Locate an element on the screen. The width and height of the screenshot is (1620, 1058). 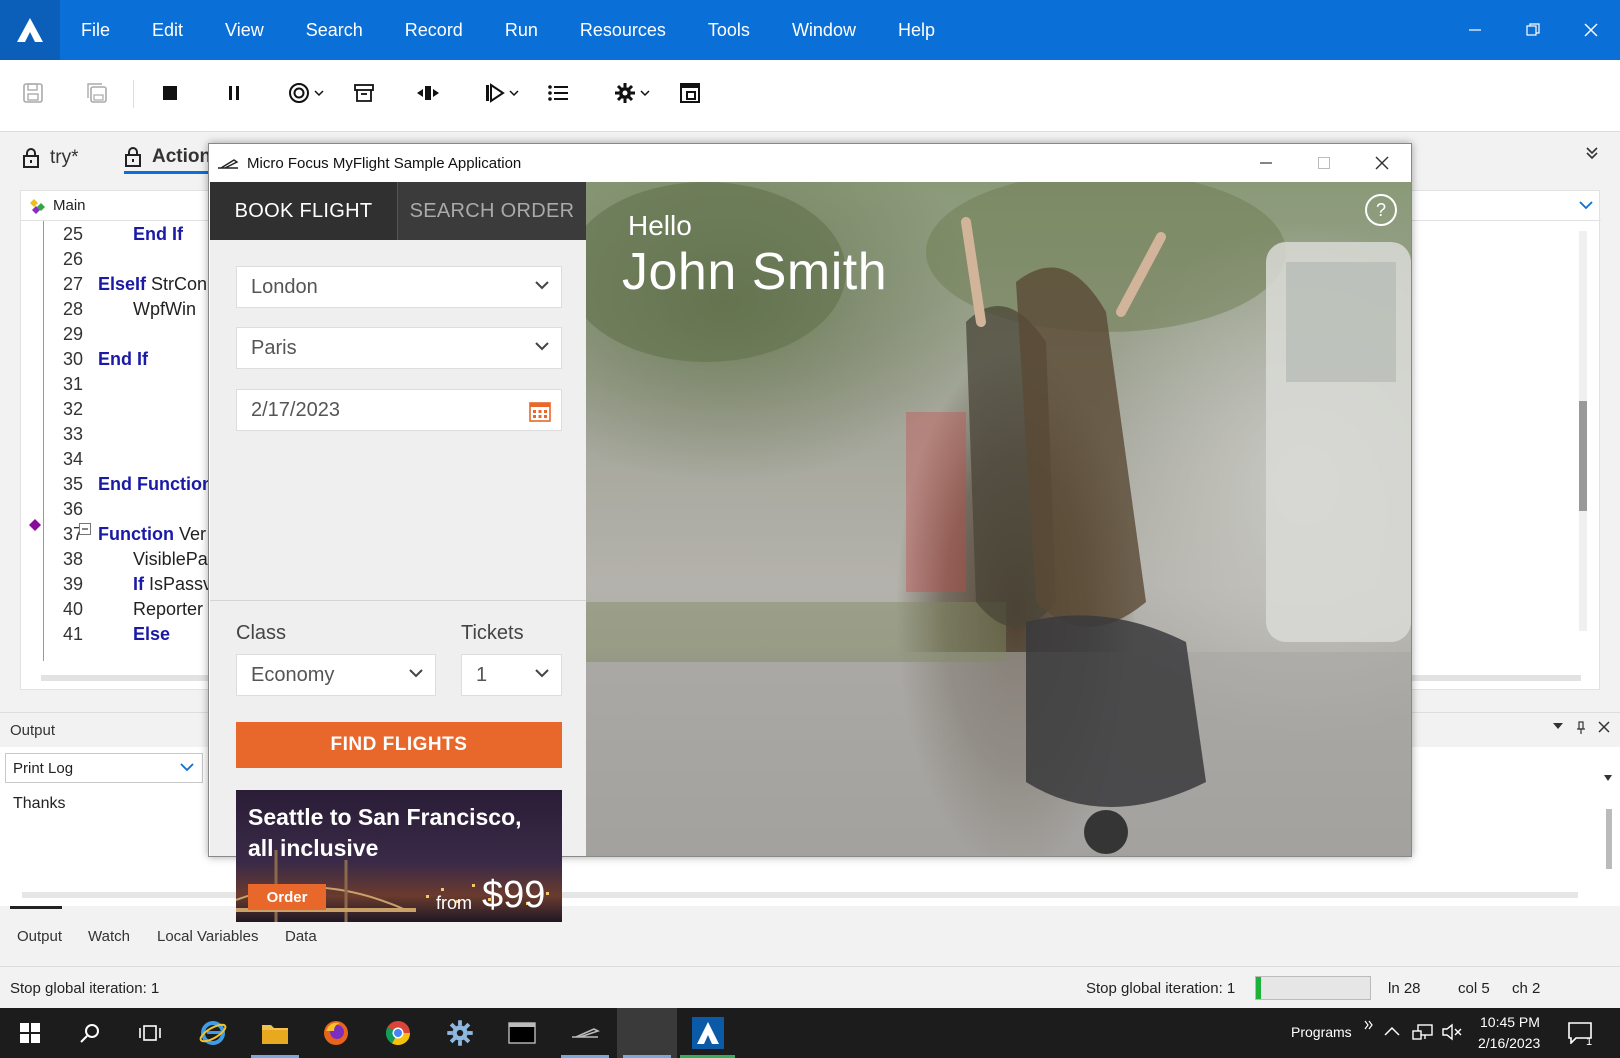
promo-order-button: Order is located at coordinates (287, 897).